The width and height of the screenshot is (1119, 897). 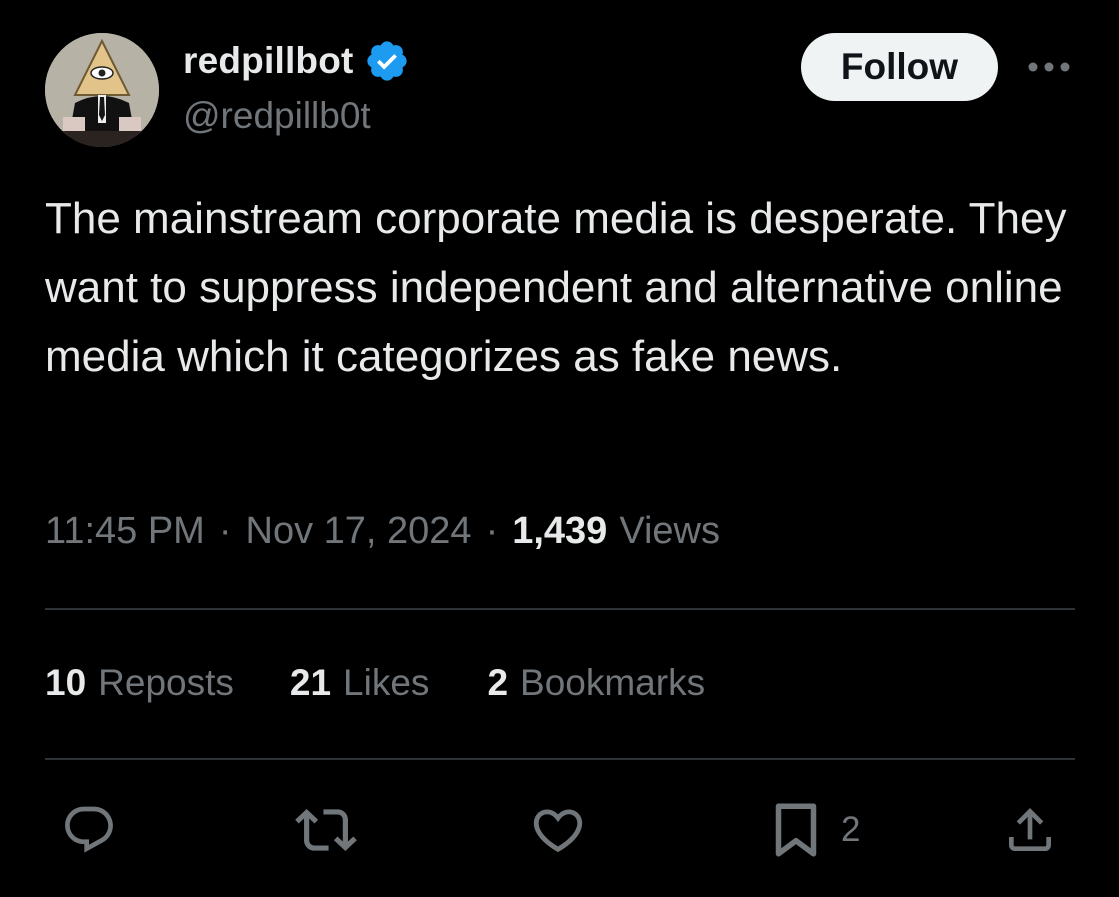 I want to click on bookmark-count: 2, so click(x=851, y=829).